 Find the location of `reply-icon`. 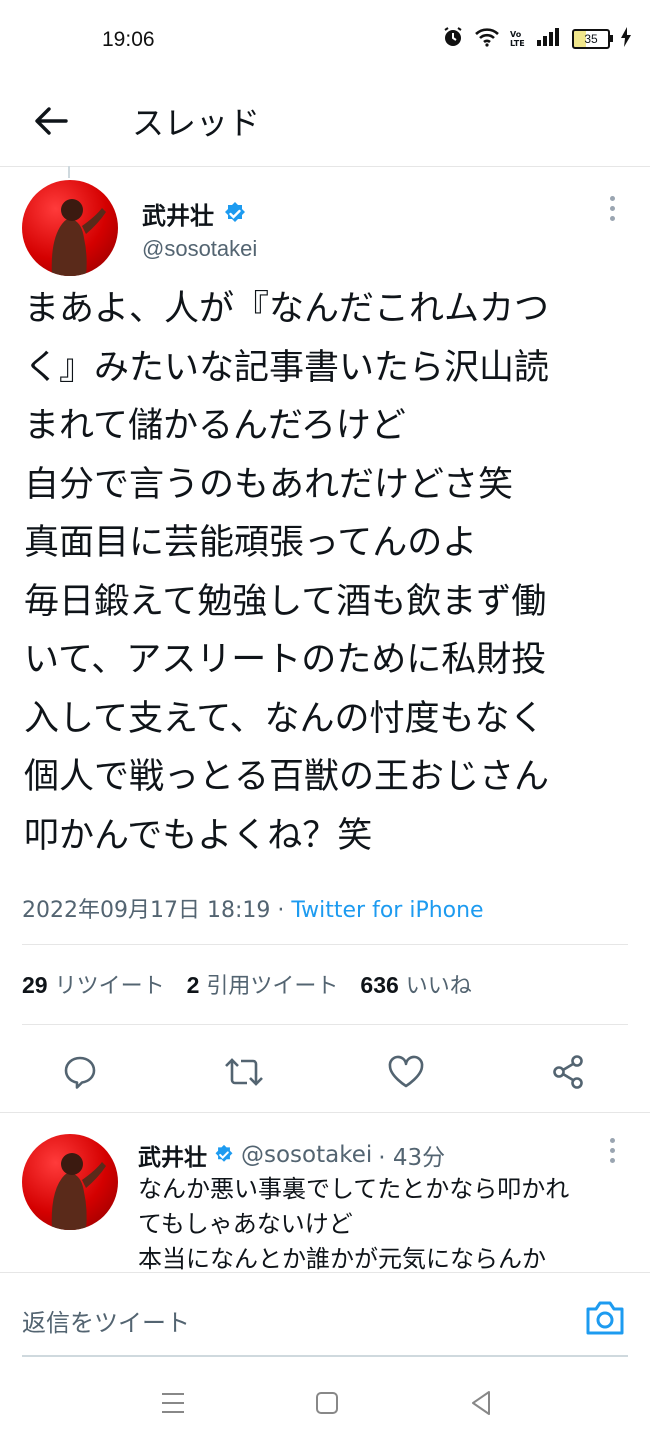

reply-icon is located at coordinates (80, 1072).